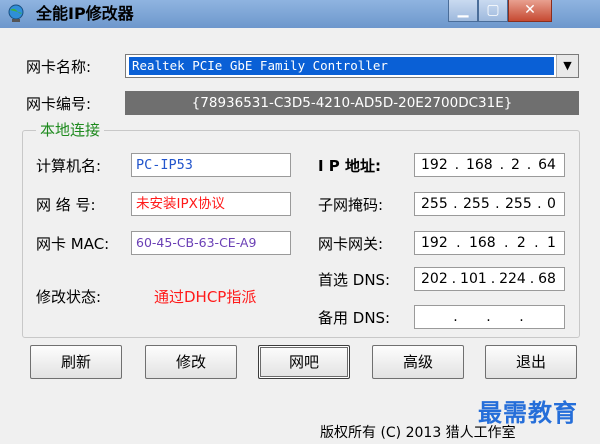 The image size is (600, 444). What do you see at coordinates (191, 362) in the screenshot?
I see `modify-button: 修改` at bounding box center [191, 362].